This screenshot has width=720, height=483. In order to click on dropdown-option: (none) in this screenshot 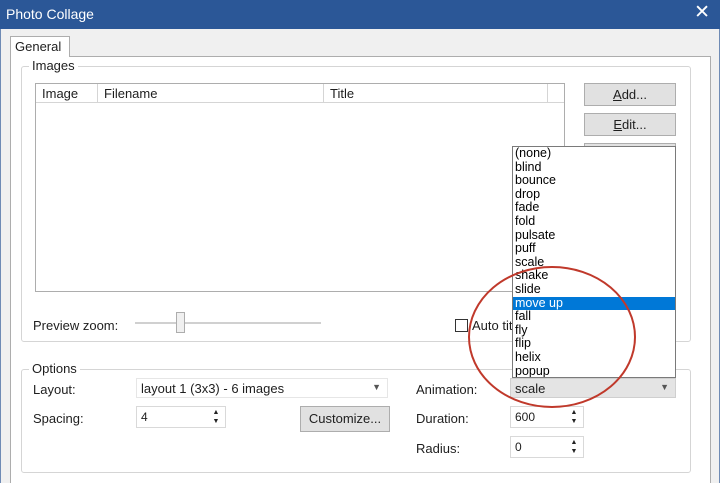, I will do `click(594, 154)`.